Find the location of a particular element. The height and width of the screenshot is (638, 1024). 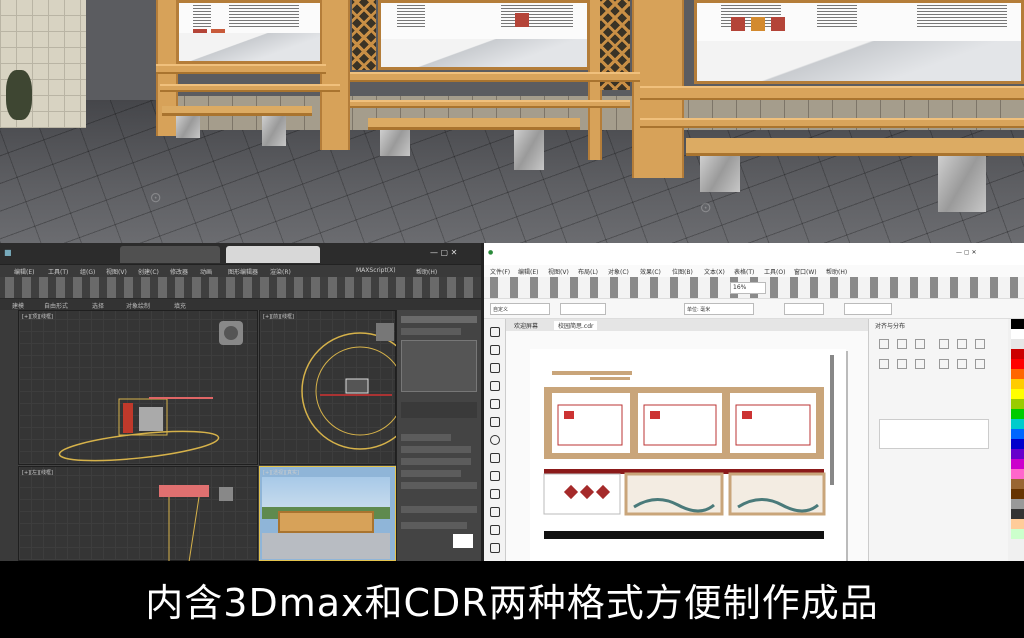

freehand-tool-icon is located at coordinates (495, 404).